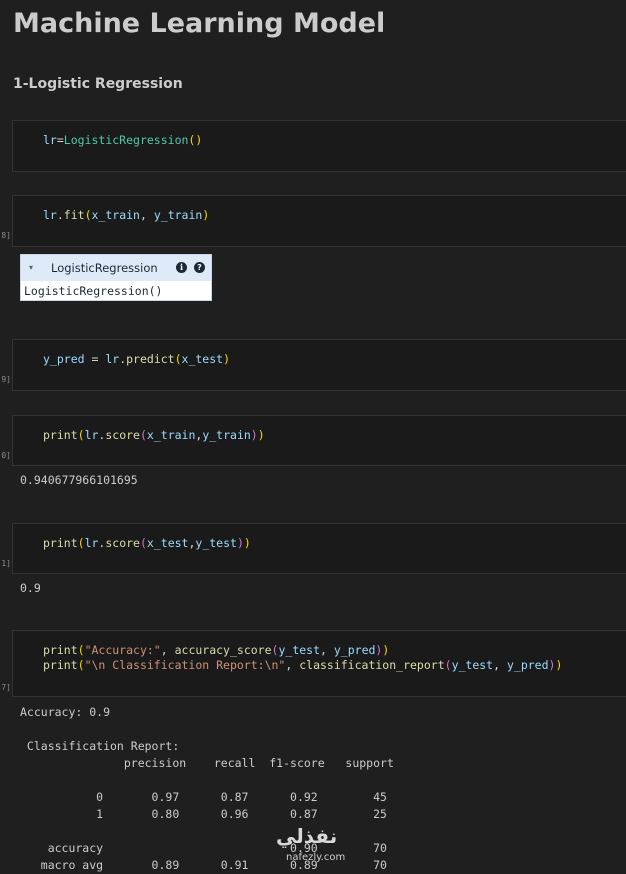 Image resolution: width=626 pixels, height=874 pixels. I want to click on code-token: classification_report, so click(372, 665).